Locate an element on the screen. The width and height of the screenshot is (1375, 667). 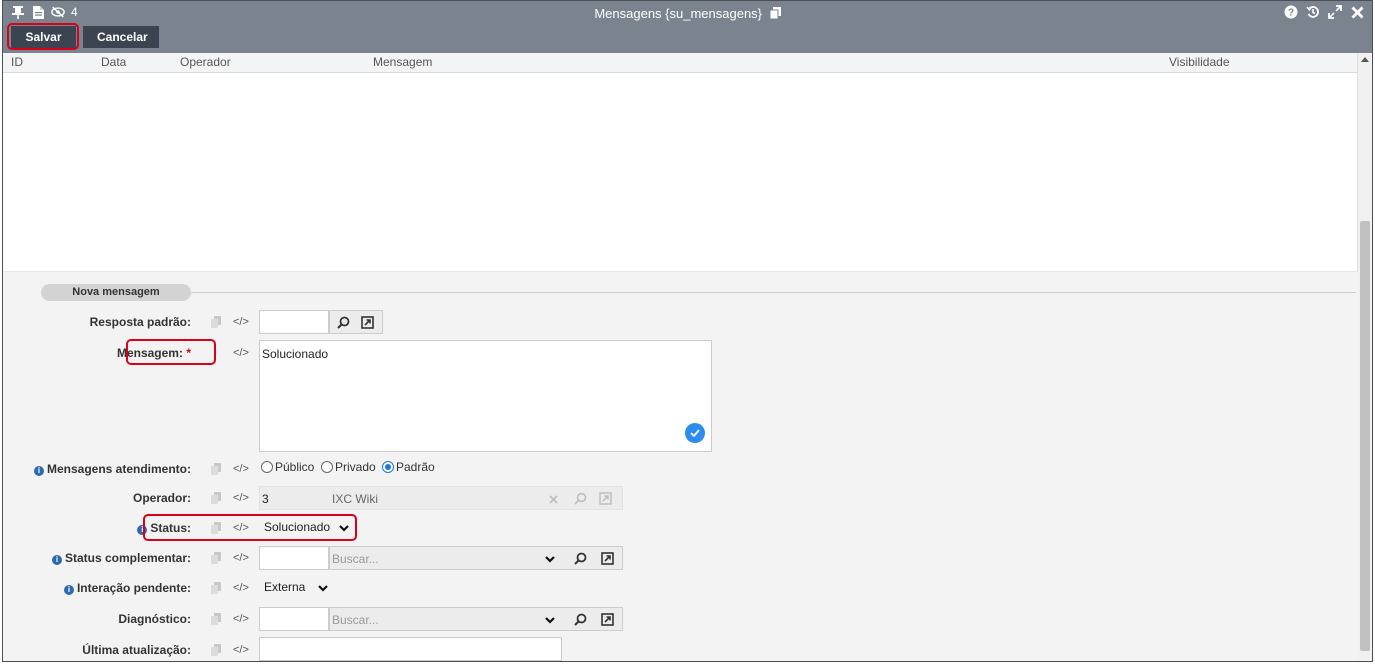
default-reply-input is located at coordinates (294, 322).